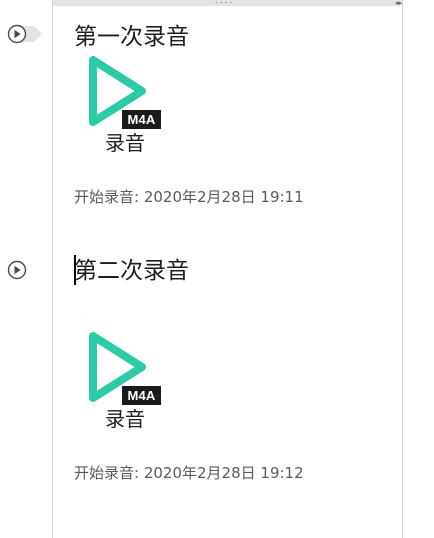  What do you see at coordinates (189, 197) in the screenshot?
I see `recording-start-timestamp: 开始录音: 2020年2月28日 19:11` at bounding box center [189, 197].